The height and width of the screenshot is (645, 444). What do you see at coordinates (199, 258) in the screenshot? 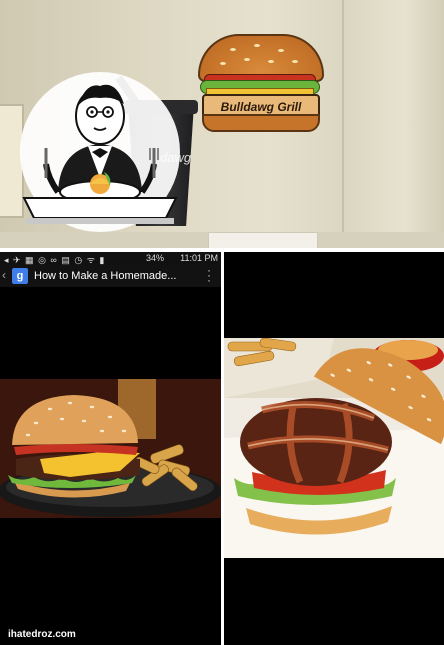
I see `status-time: 11:01 PM` at bounding box center [199, 258].